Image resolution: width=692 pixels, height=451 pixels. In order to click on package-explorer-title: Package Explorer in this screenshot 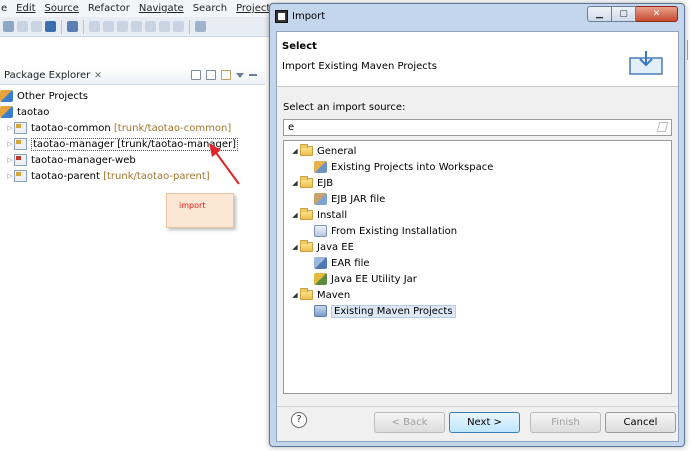, I will do `click(47, 75)`.